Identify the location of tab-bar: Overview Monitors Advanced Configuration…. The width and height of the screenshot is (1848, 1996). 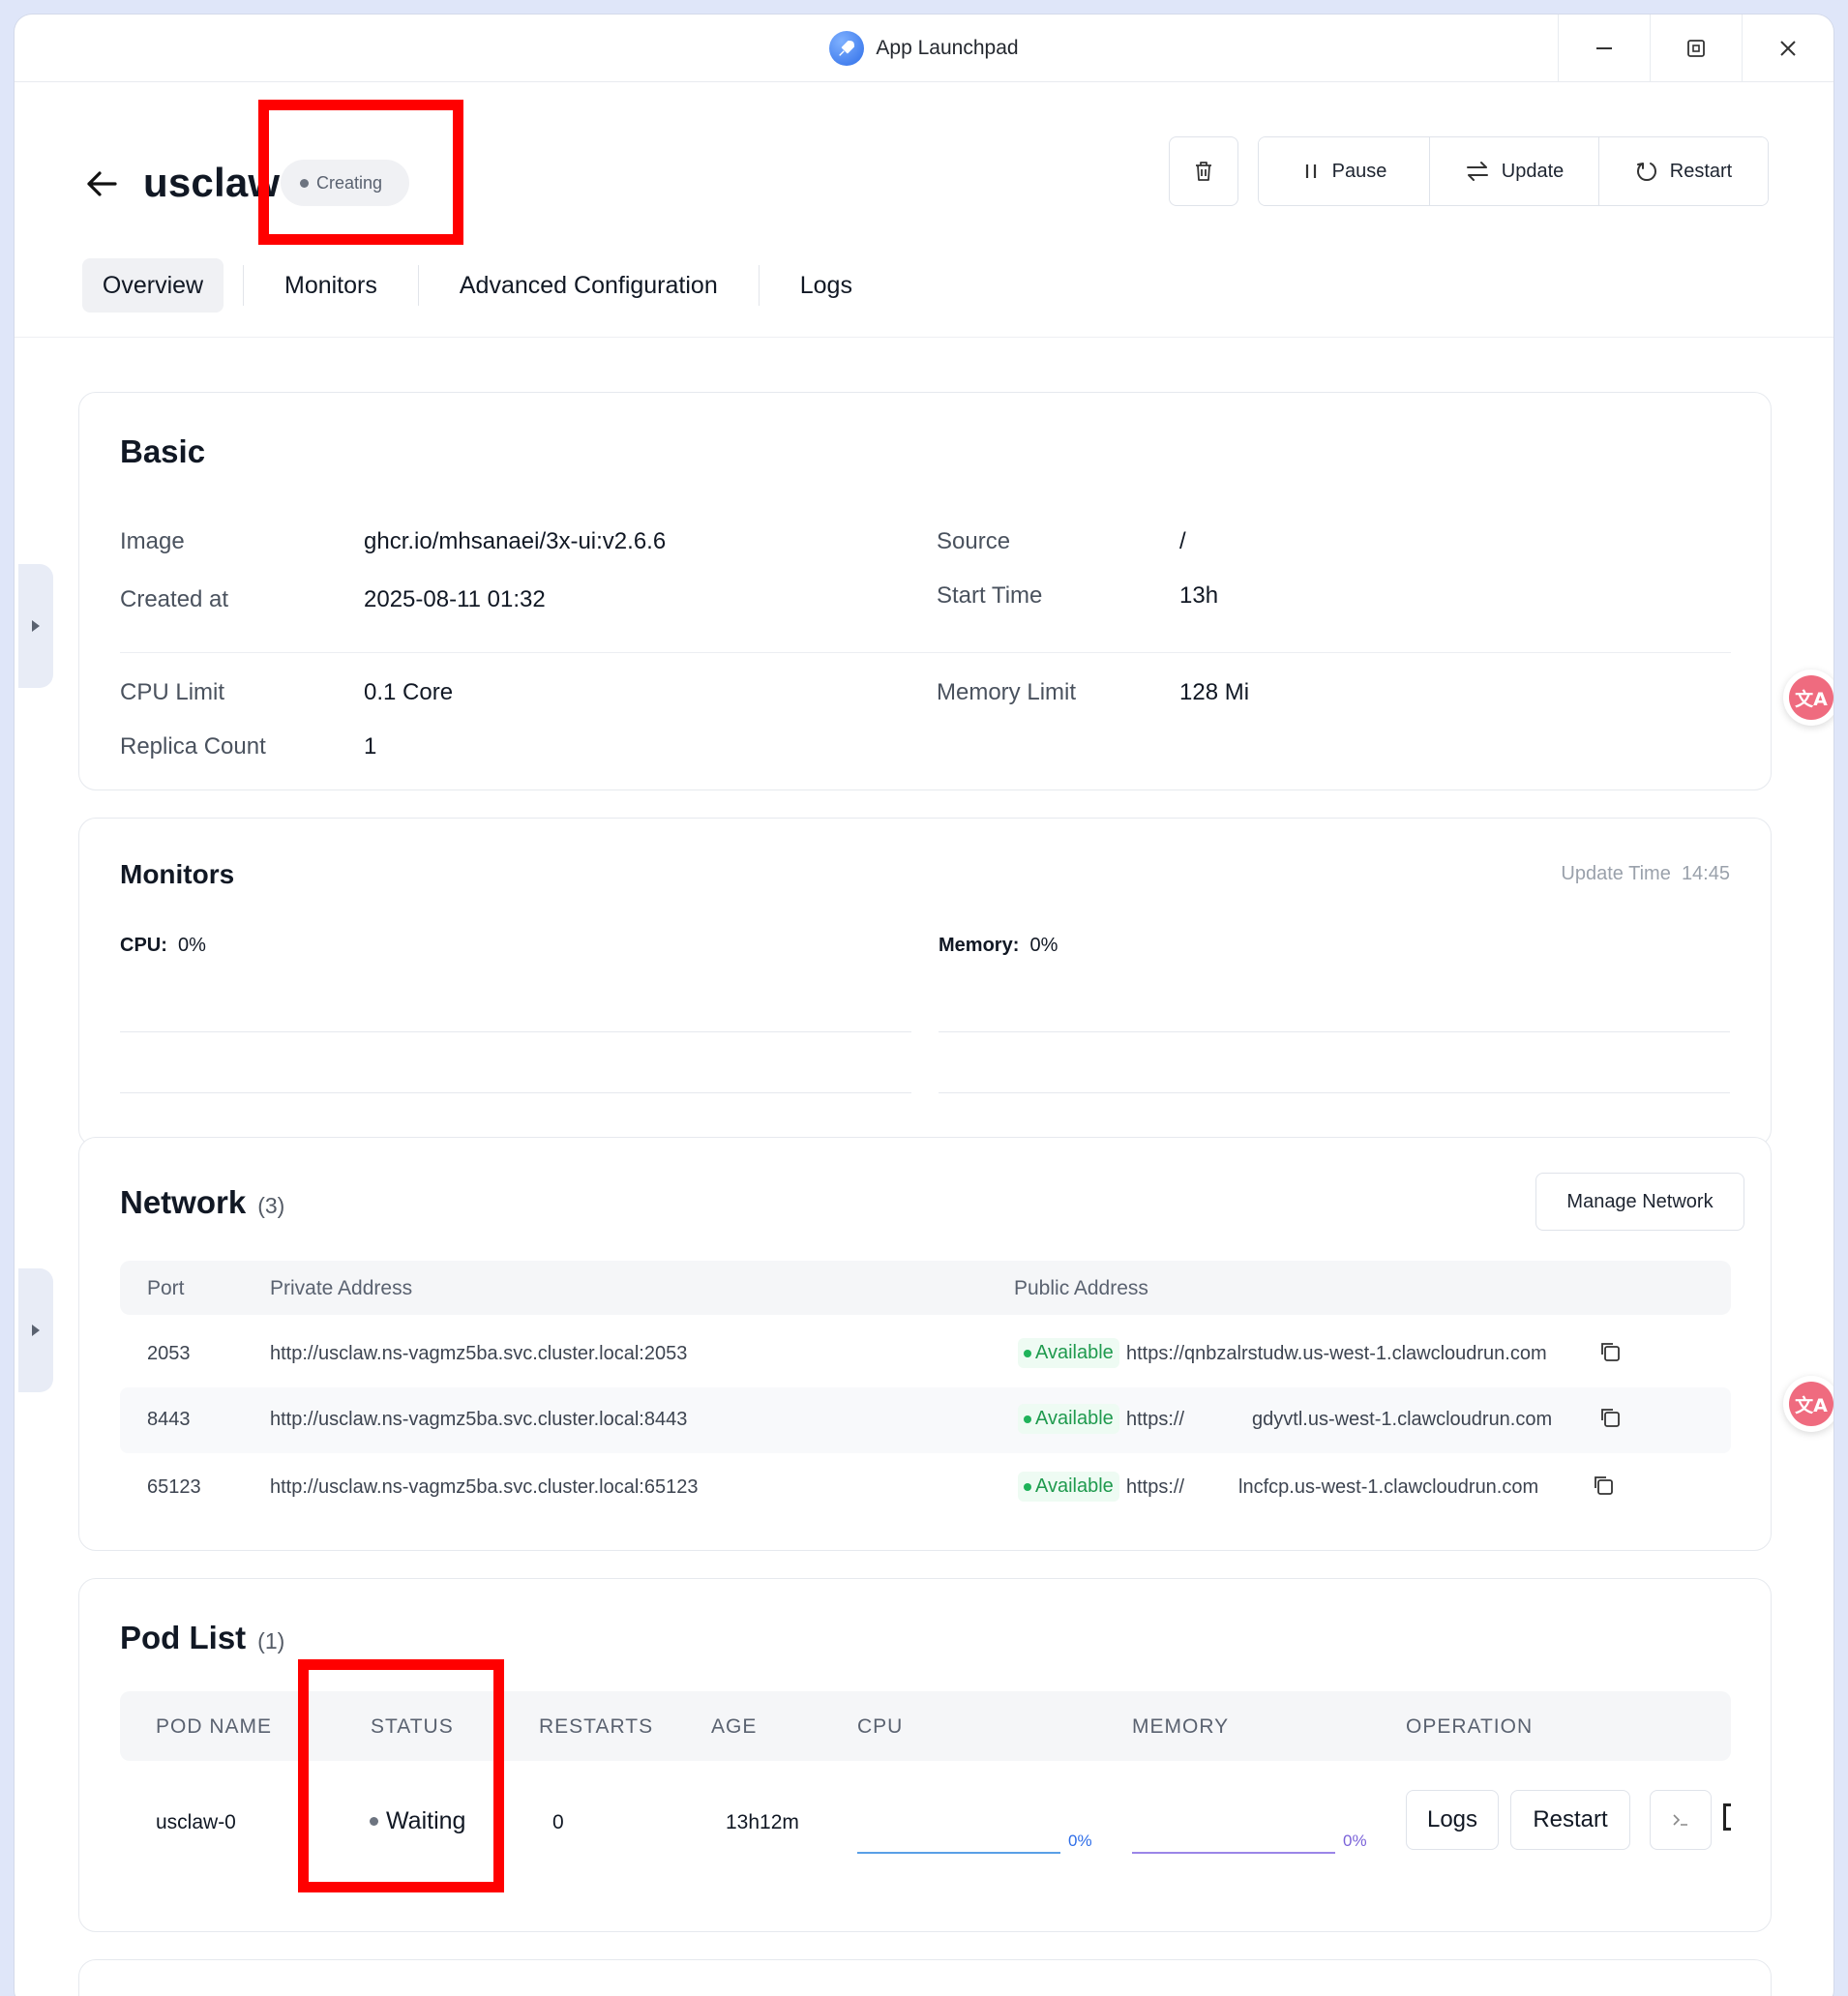
(478, 285).